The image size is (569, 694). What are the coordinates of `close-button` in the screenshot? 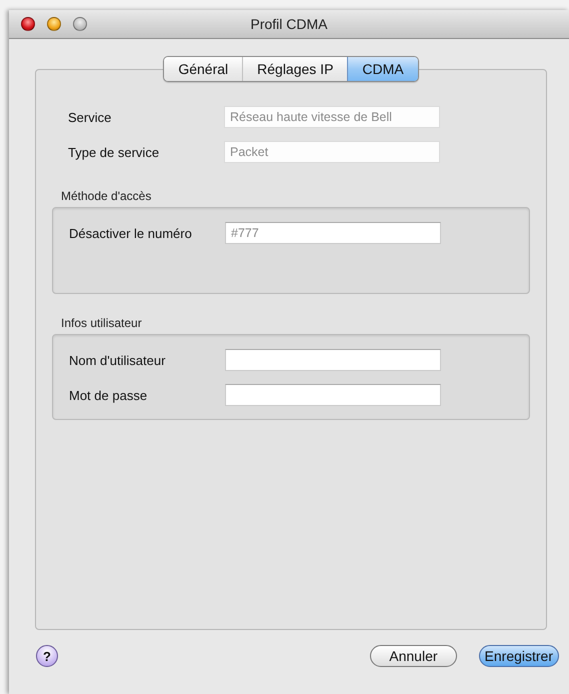 It's located at (28, 24).